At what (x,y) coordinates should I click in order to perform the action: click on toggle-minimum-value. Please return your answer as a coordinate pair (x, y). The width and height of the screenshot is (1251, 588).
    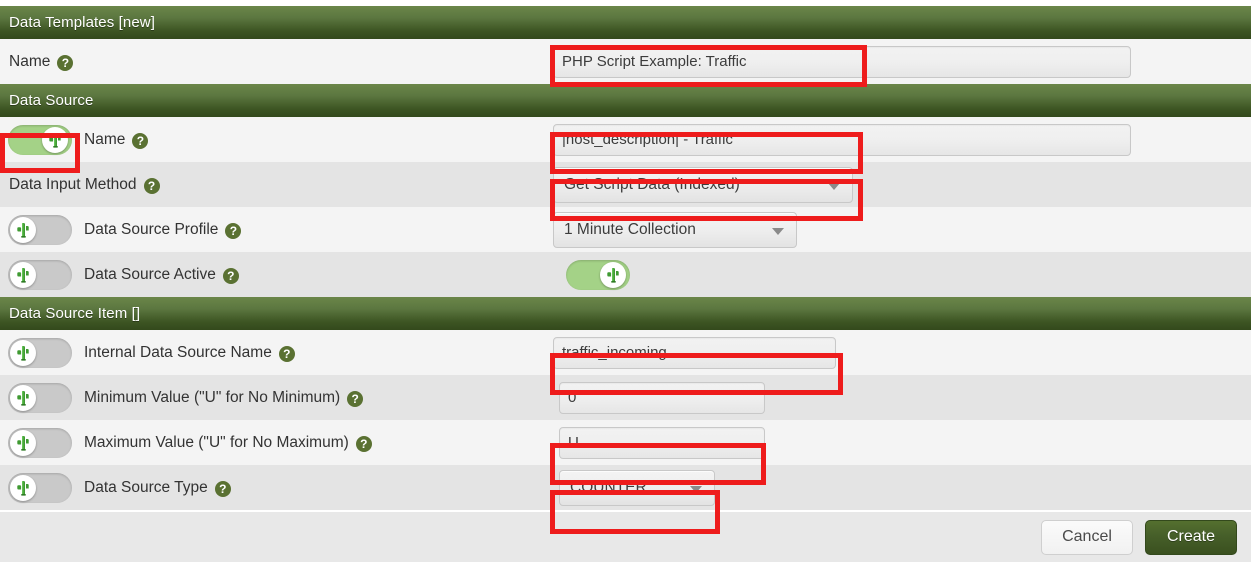
    Looking at the image, I should click on (40, 397).